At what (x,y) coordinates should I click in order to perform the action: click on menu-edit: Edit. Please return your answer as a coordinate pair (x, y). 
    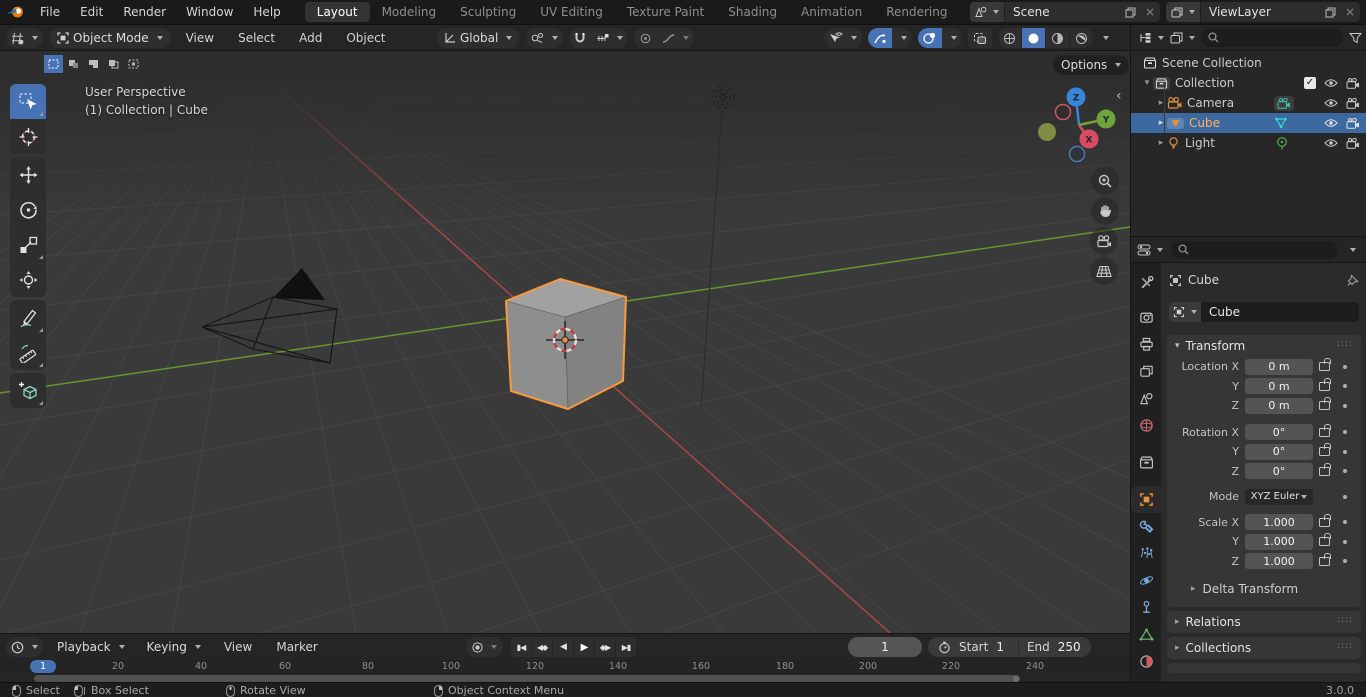
    Looking at the image, I should click on (91, 12).